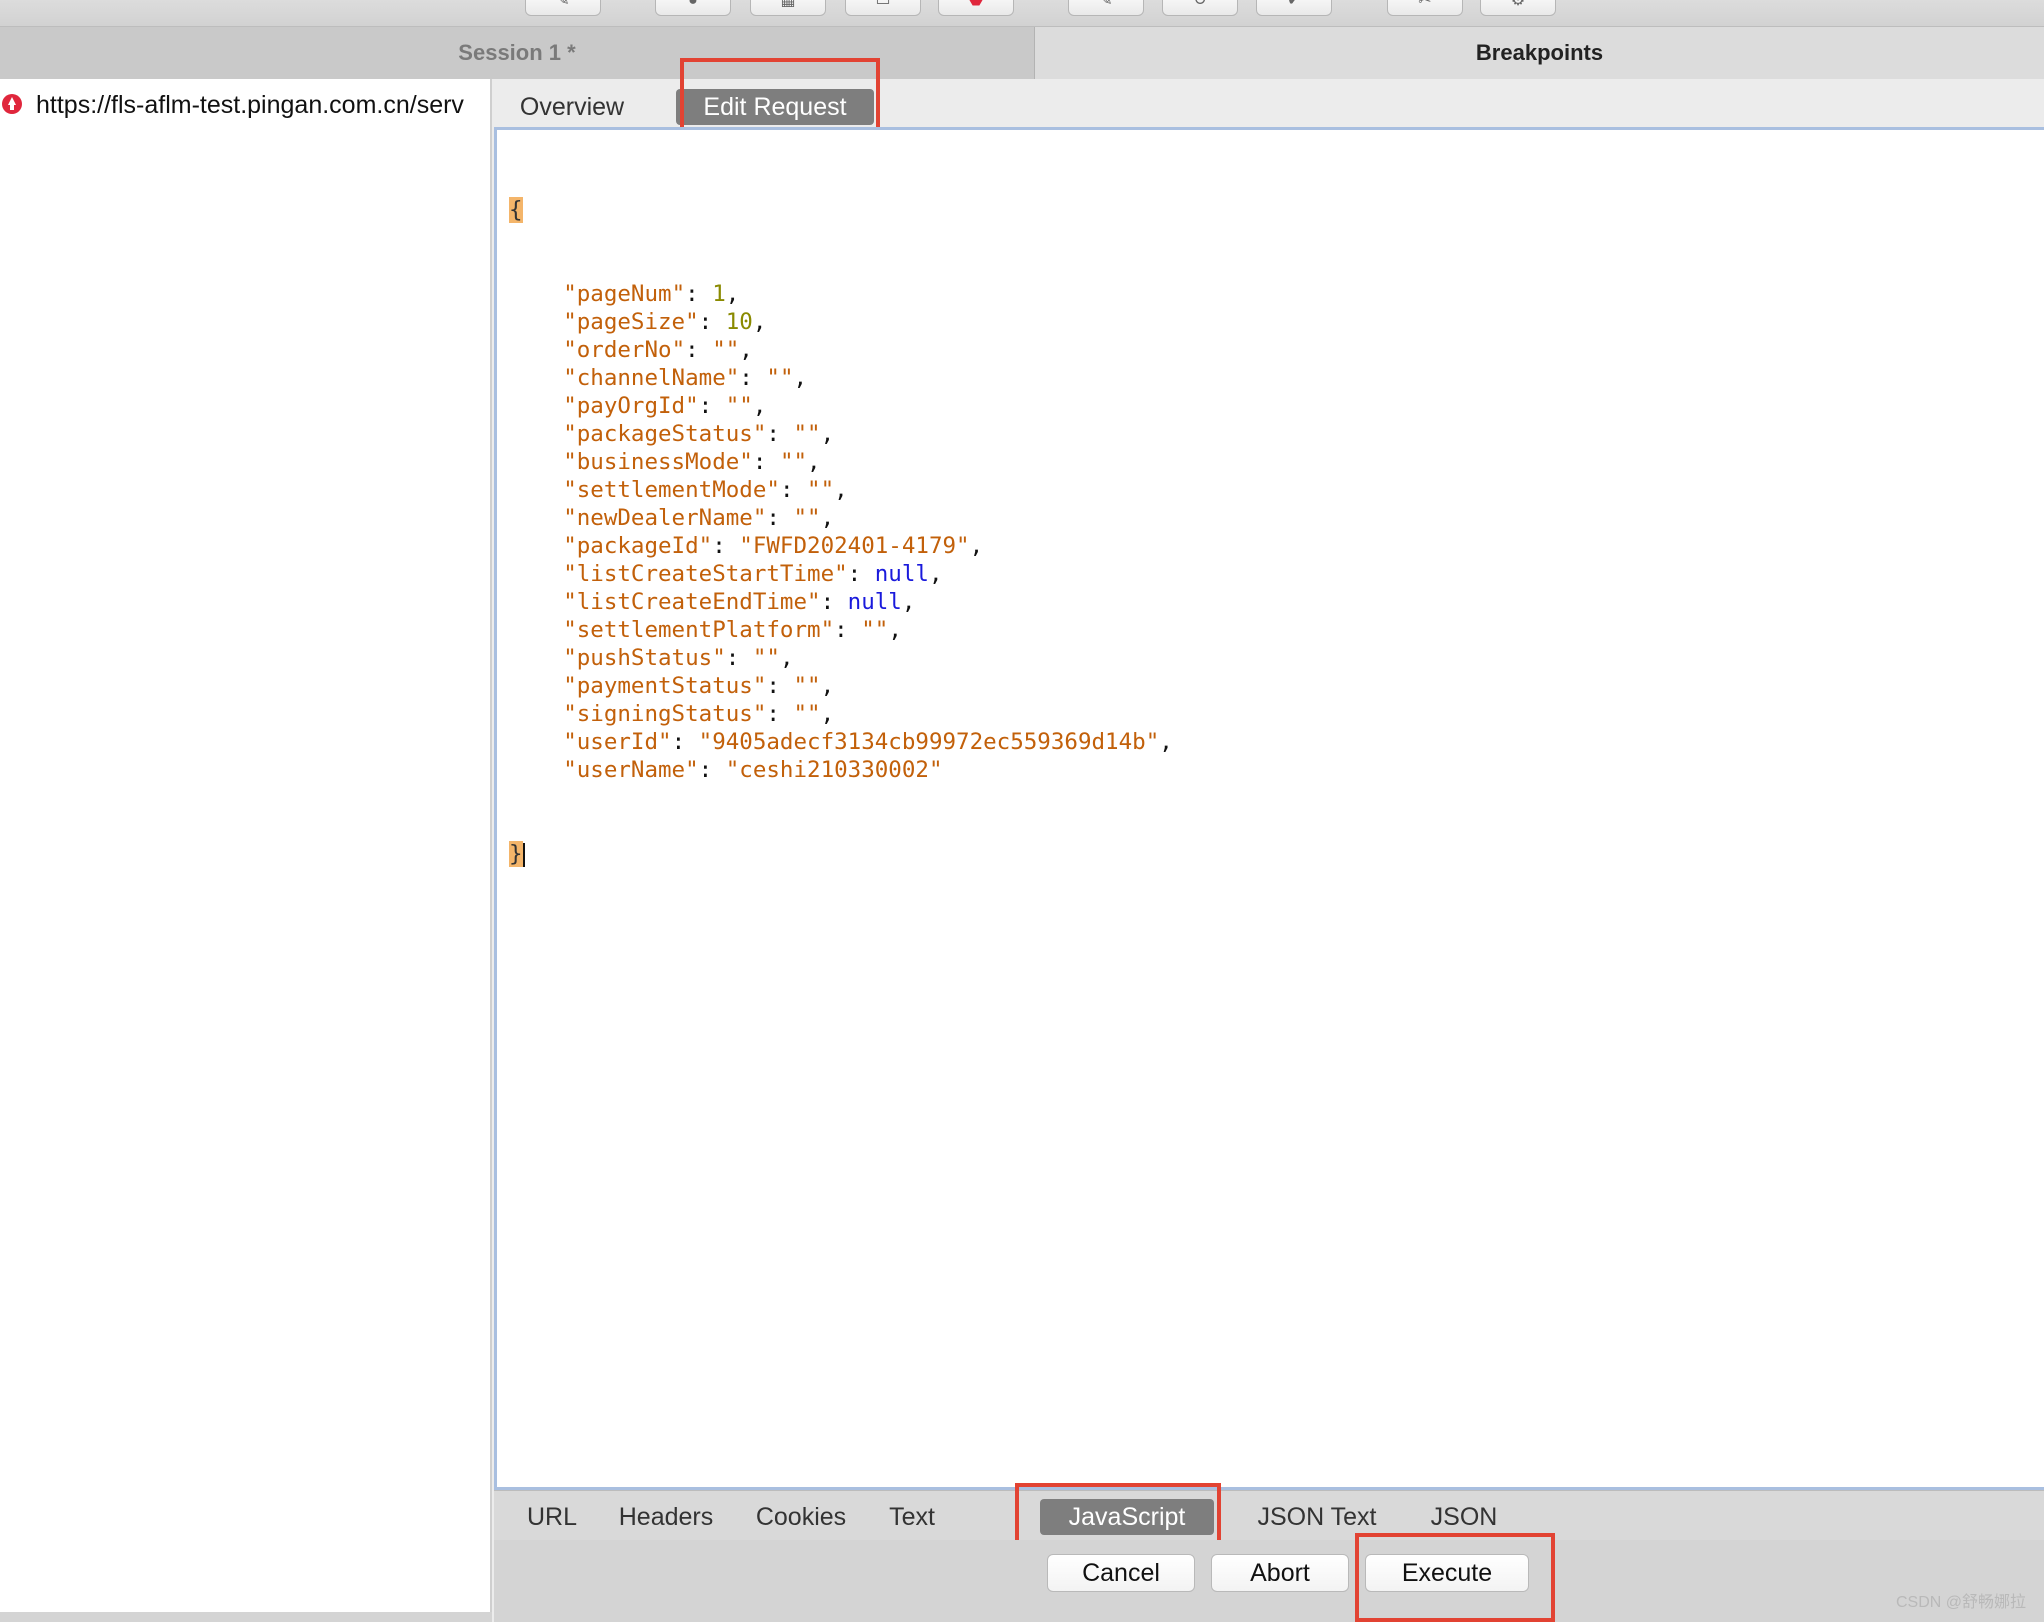  What do you see at coordinates (664, 686) in the screenshot?
I see `json-key: paymentStatus` at bounding box center [664, 686].